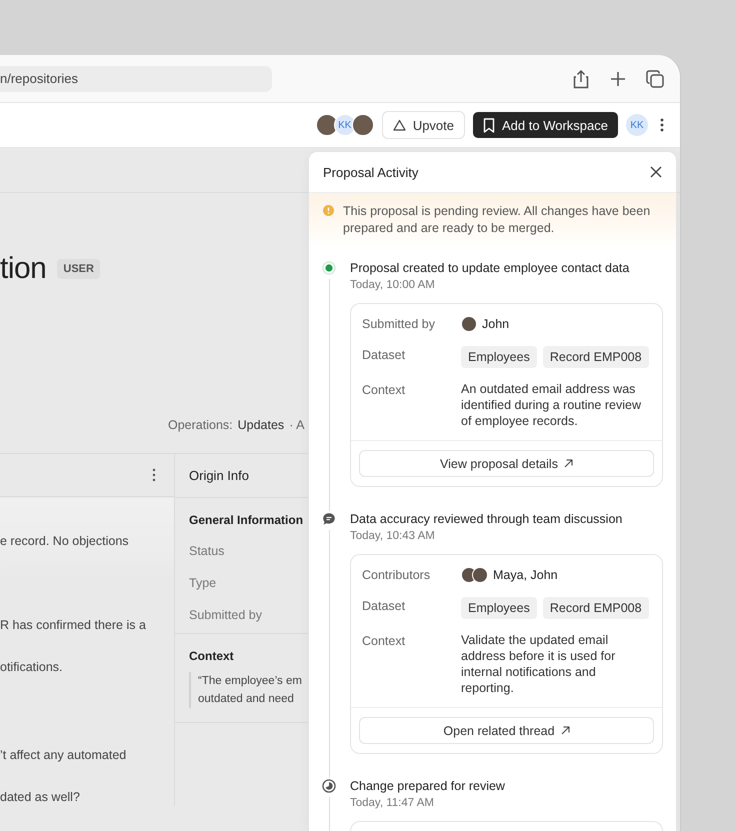 This screenshot has width=735, height=831. Describe the element at coordinates (78, 269) in the screenshot. I see `user-tag: USER` at that location.